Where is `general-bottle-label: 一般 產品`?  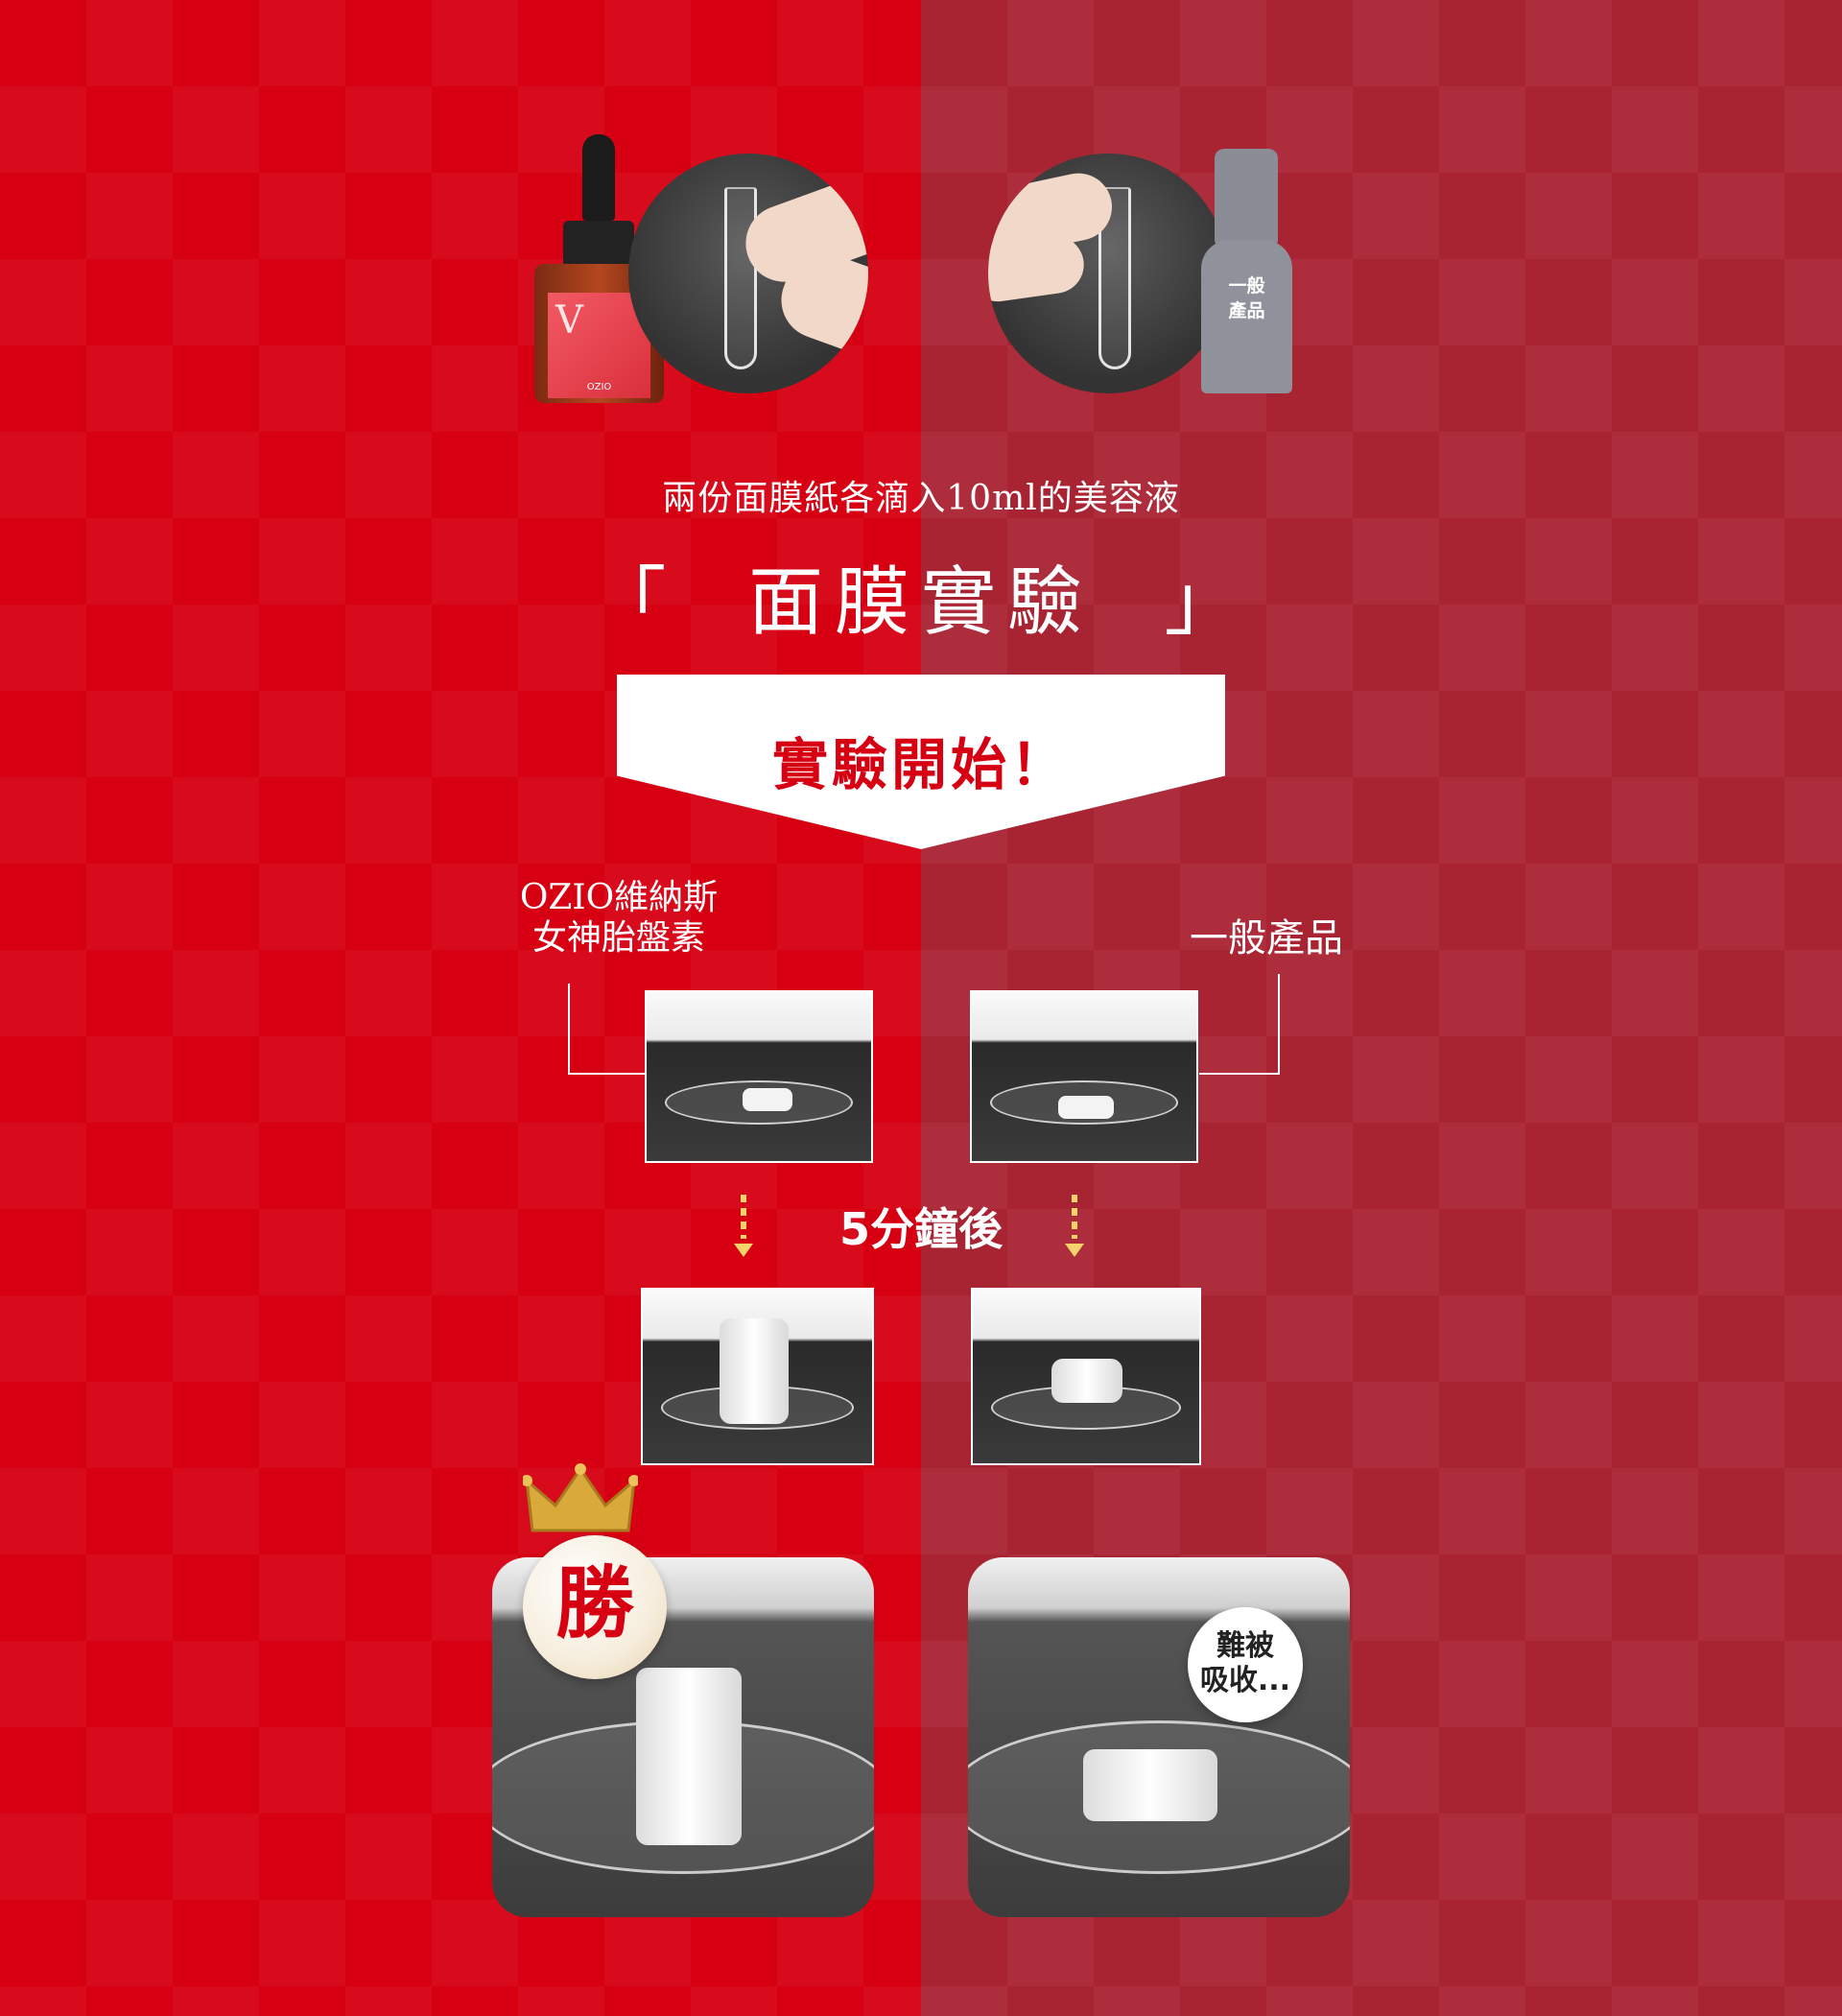
general-bottle-label: 一般 產品 is located at coordinates (1246, 298).